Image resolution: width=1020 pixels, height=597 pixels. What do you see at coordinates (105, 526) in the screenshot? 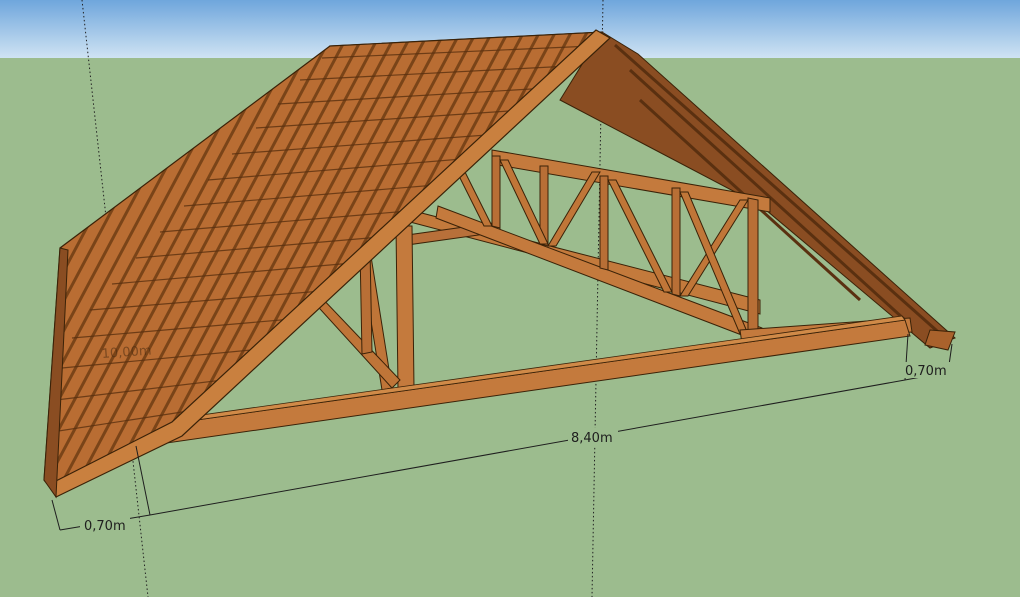
I see `left-overhang-label: 0,70m` at bounding box center [105, 526].